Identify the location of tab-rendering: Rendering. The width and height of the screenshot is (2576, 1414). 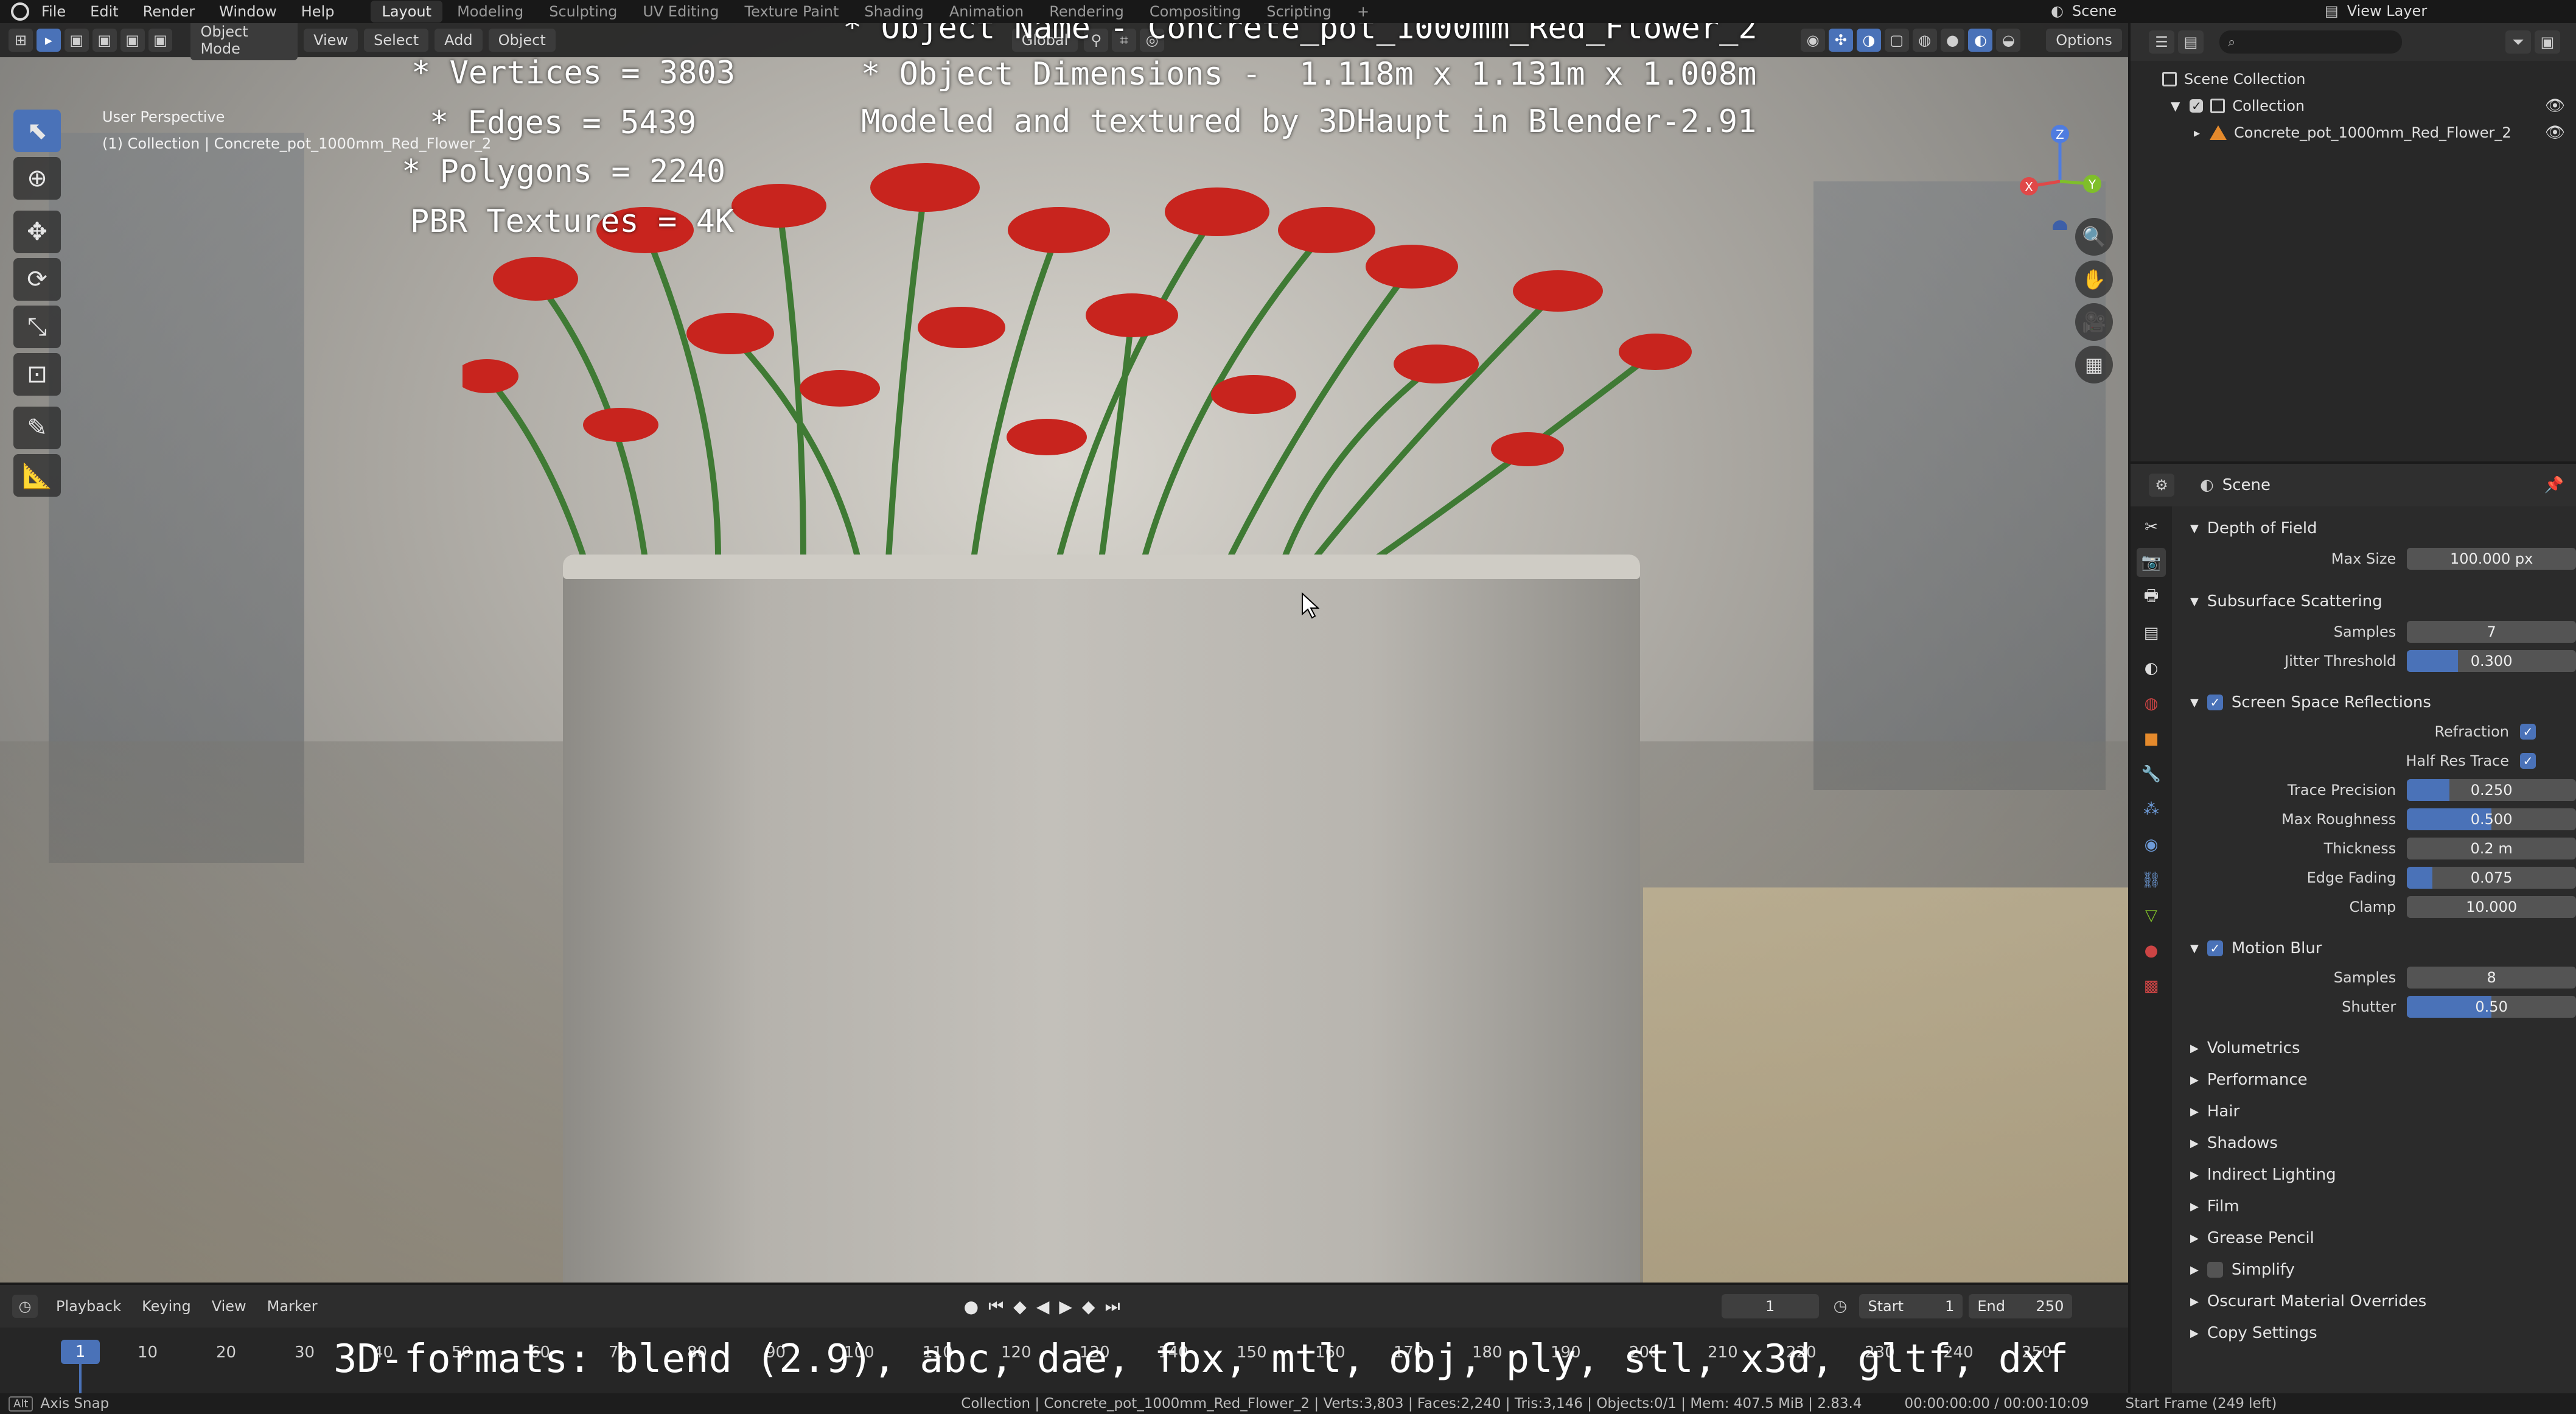
(1086, 12).